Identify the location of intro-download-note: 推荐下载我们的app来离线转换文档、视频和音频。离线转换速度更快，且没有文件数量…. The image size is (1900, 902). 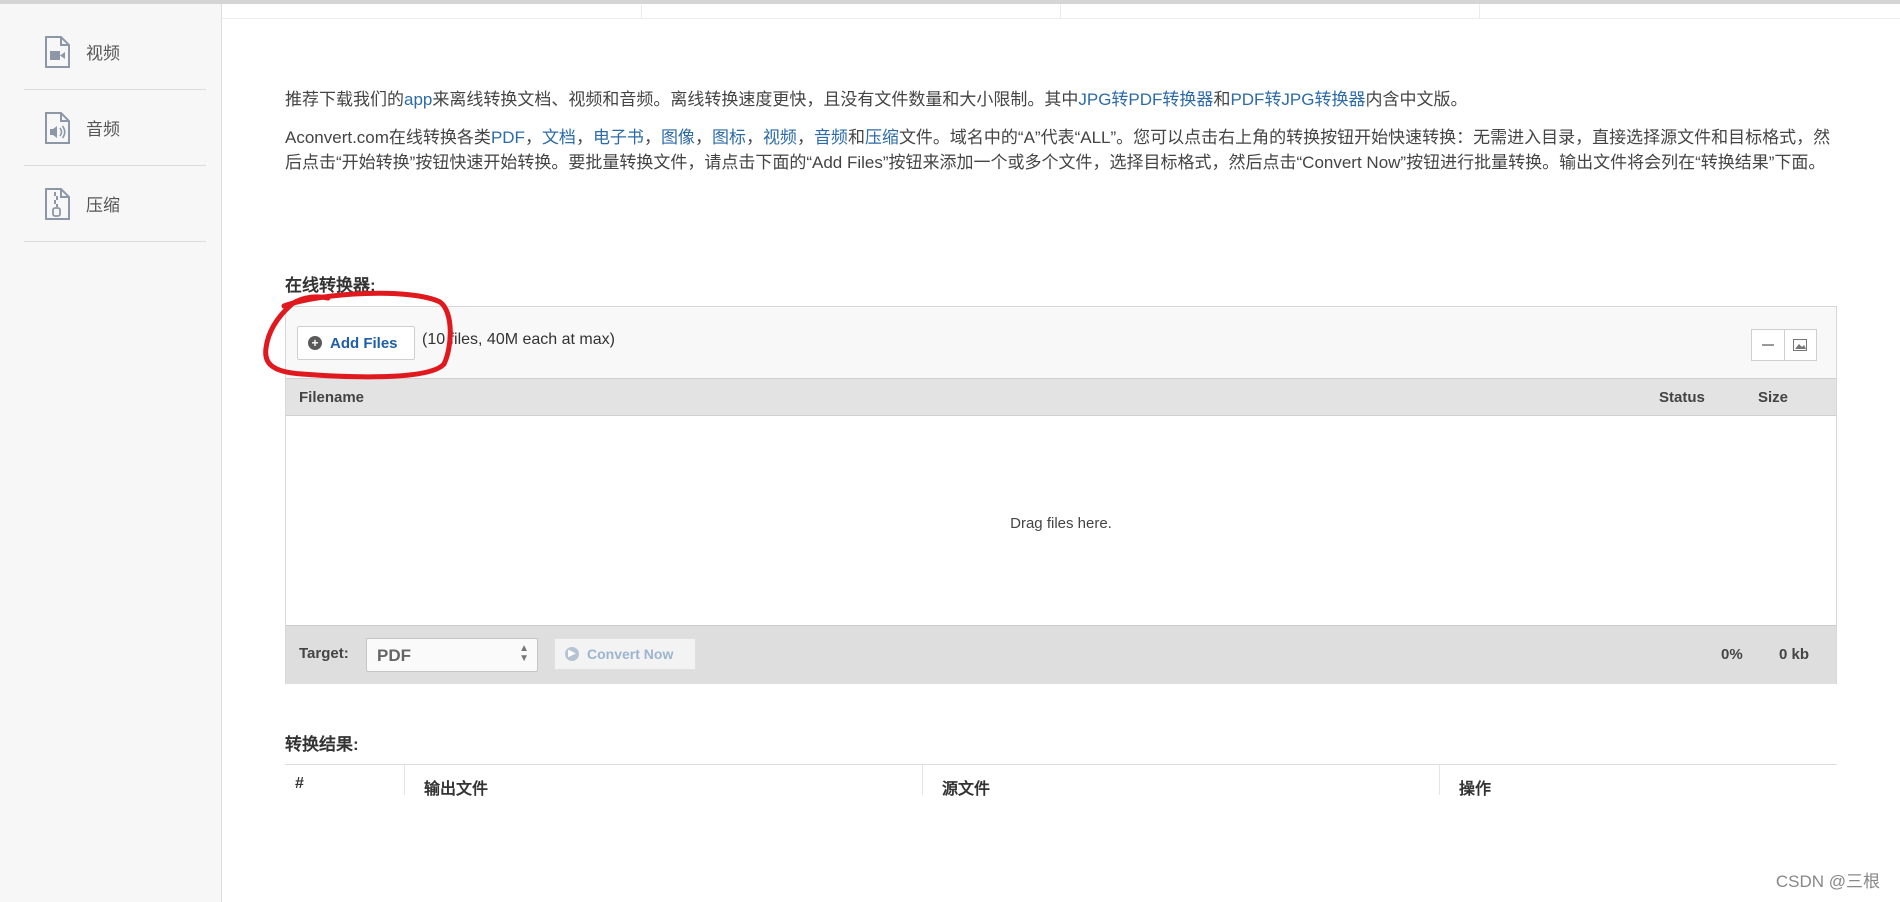
(1061, 100).